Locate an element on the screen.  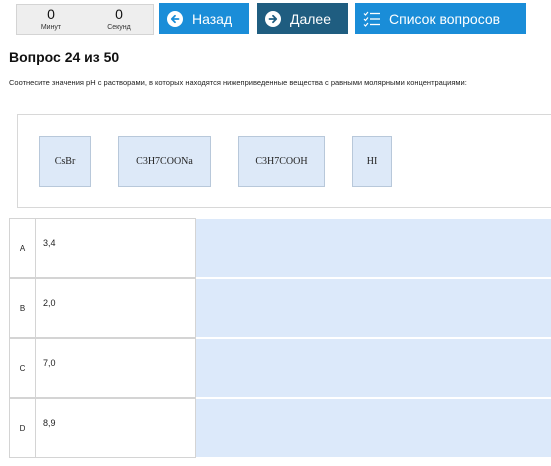
arrow-left-circle-icon is located at coordinates (175, 18).